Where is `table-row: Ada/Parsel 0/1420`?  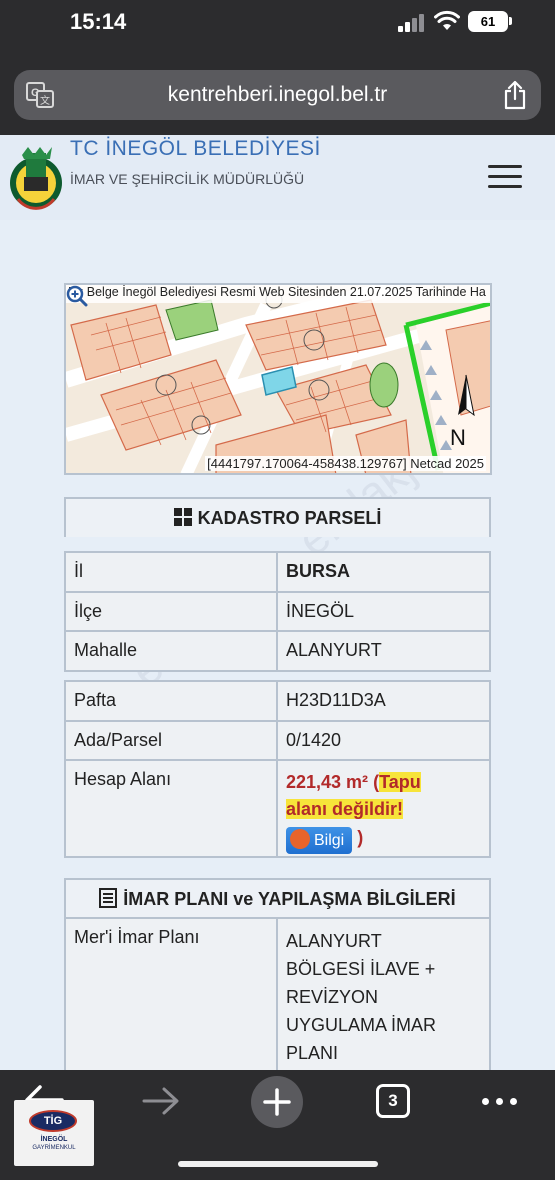 table-row: Ada/Parsel 0/1420 is located at coordinates (277, 740).